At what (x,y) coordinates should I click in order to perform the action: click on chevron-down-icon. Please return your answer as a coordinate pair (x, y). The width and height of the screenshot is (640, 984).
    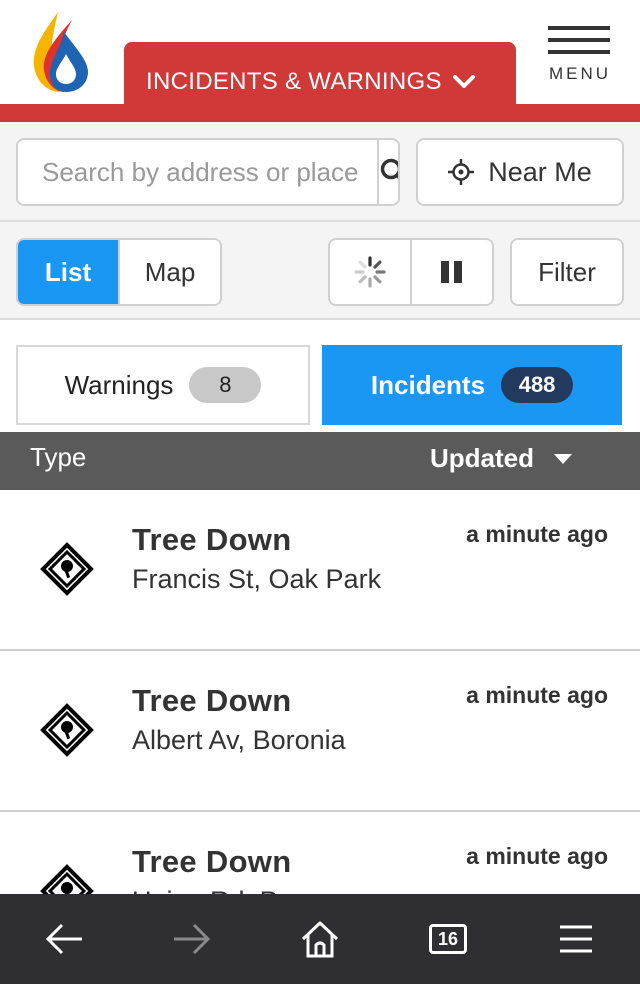
    Looking at the image, I should click on (463, 81).